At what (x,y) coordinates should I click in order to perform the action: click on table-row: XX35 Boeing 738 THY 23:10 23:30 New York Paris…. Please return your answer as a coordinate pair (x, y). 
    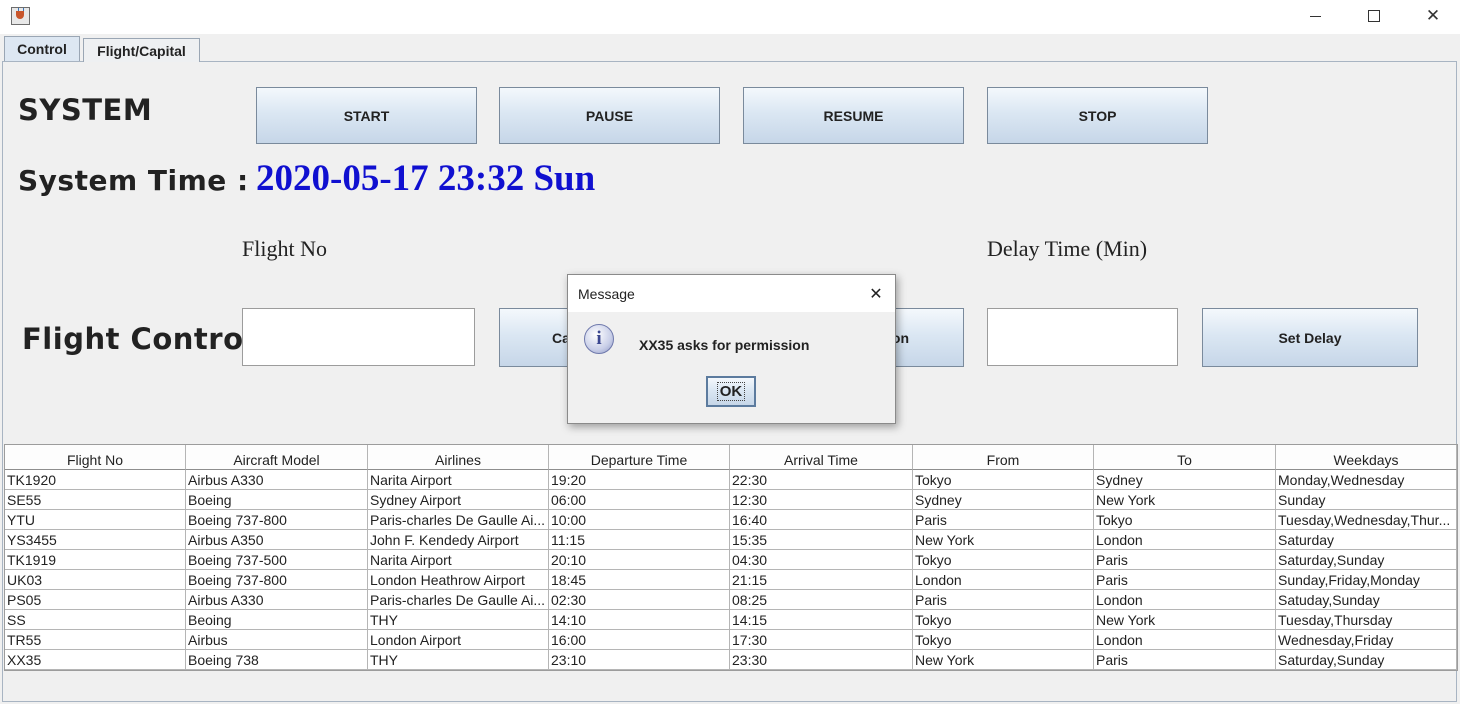
    Looking at the image, I should click on (731, 660).